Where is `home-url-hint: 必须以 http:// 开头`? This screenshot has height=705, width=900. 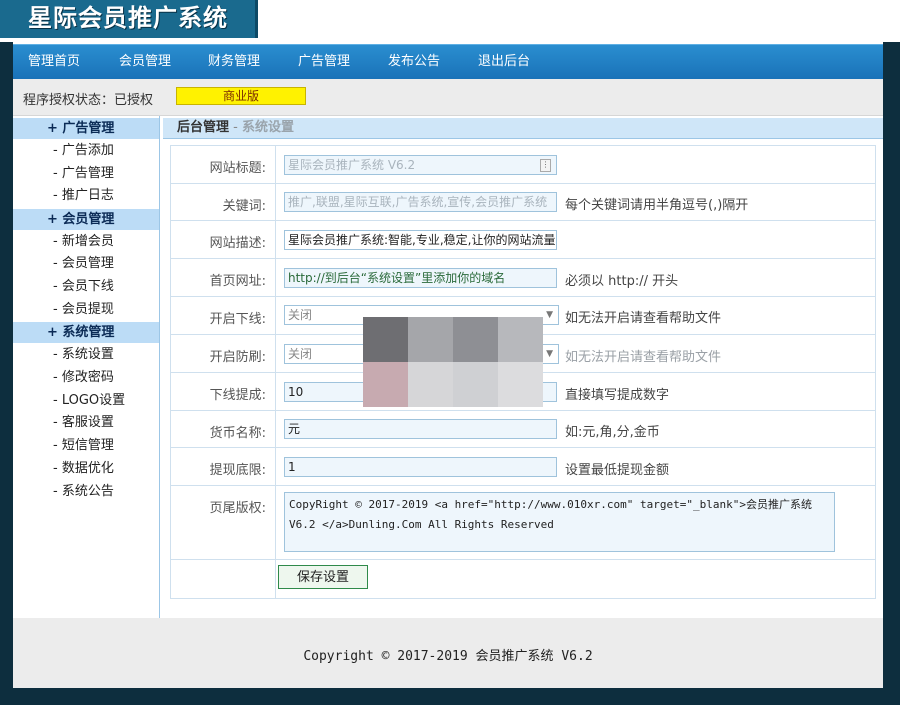
home-url-hint: 必须以 http:// 开头 is located at coordinates (622, 281).